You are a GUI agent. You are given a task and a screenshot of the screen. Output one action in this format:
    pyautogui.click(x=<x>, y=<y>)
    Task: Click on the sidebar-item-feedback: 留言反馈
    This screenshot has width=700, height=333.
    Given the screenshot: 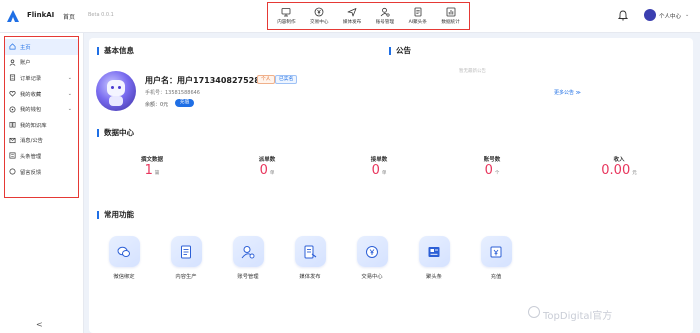 What is the action you would take?
    pyautogui.click(x=41, y=172)
    